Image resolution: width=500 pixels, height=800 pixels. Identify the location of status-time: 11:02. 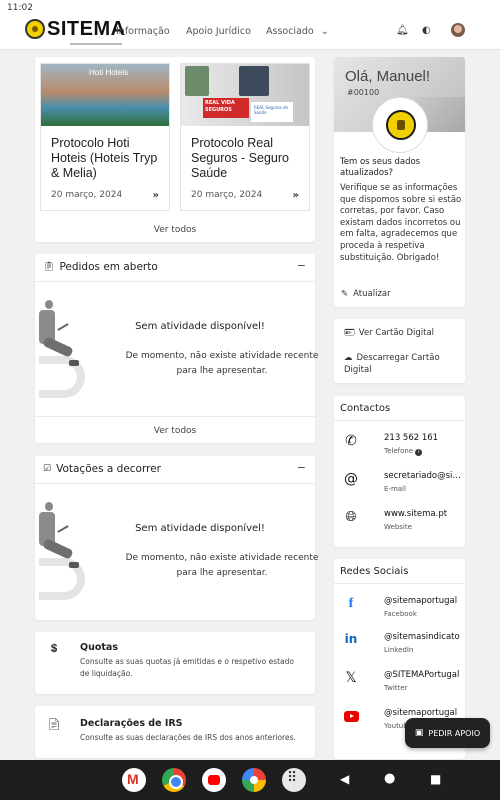
(20, 8).